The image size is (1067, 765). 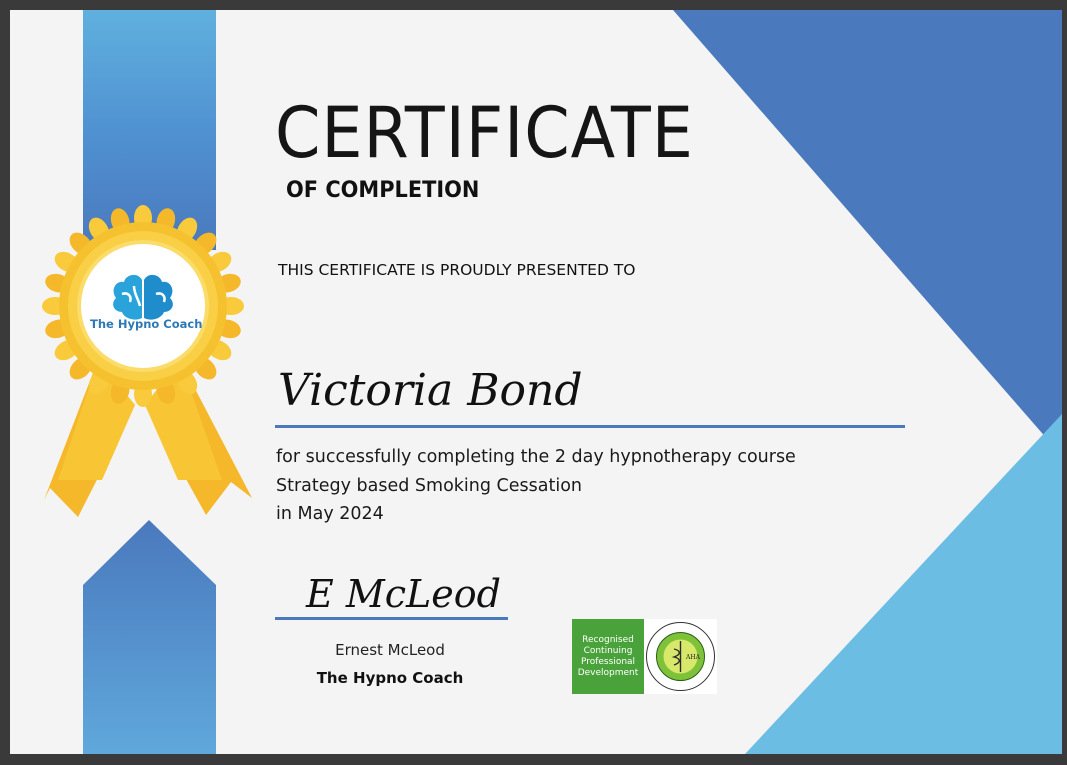 What do you see at coordinates (590, 426) in the screenshot?
I see `recipient-underline` at bounding box center [590, 426].